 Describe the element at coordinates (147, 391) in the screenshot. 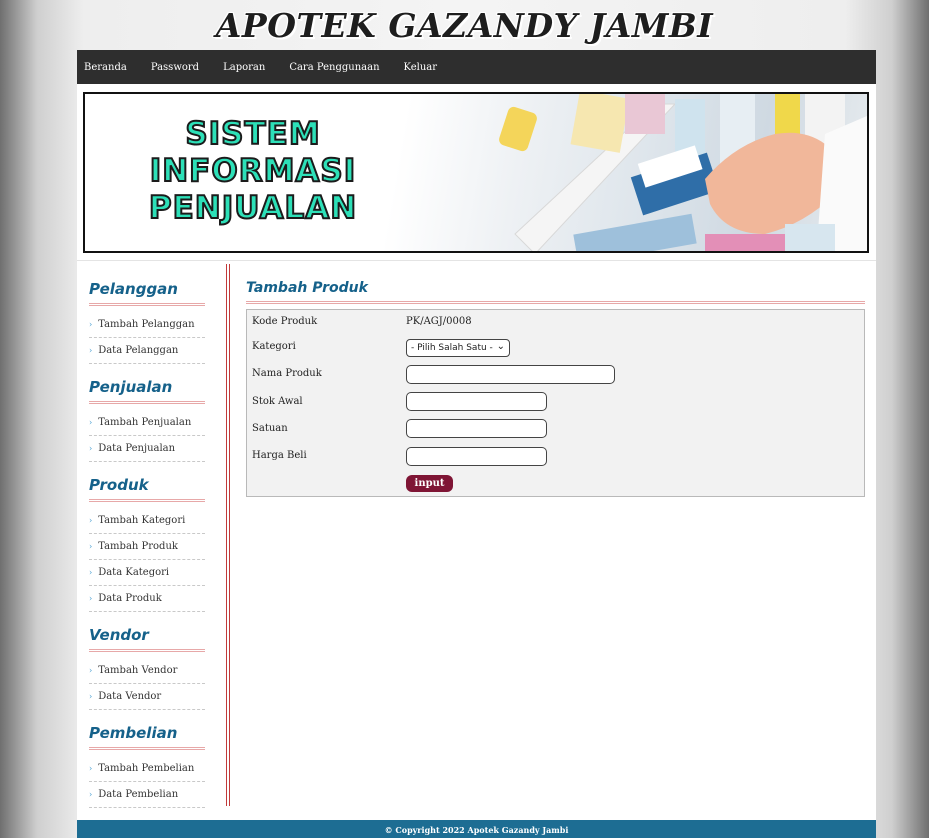

I see `sidebar-heading: Penjualan` at that location.